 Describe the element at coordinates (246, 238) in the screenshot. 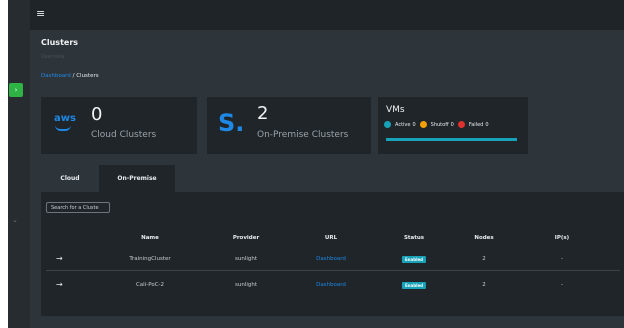

I see `header-provider: Provider` at that location.